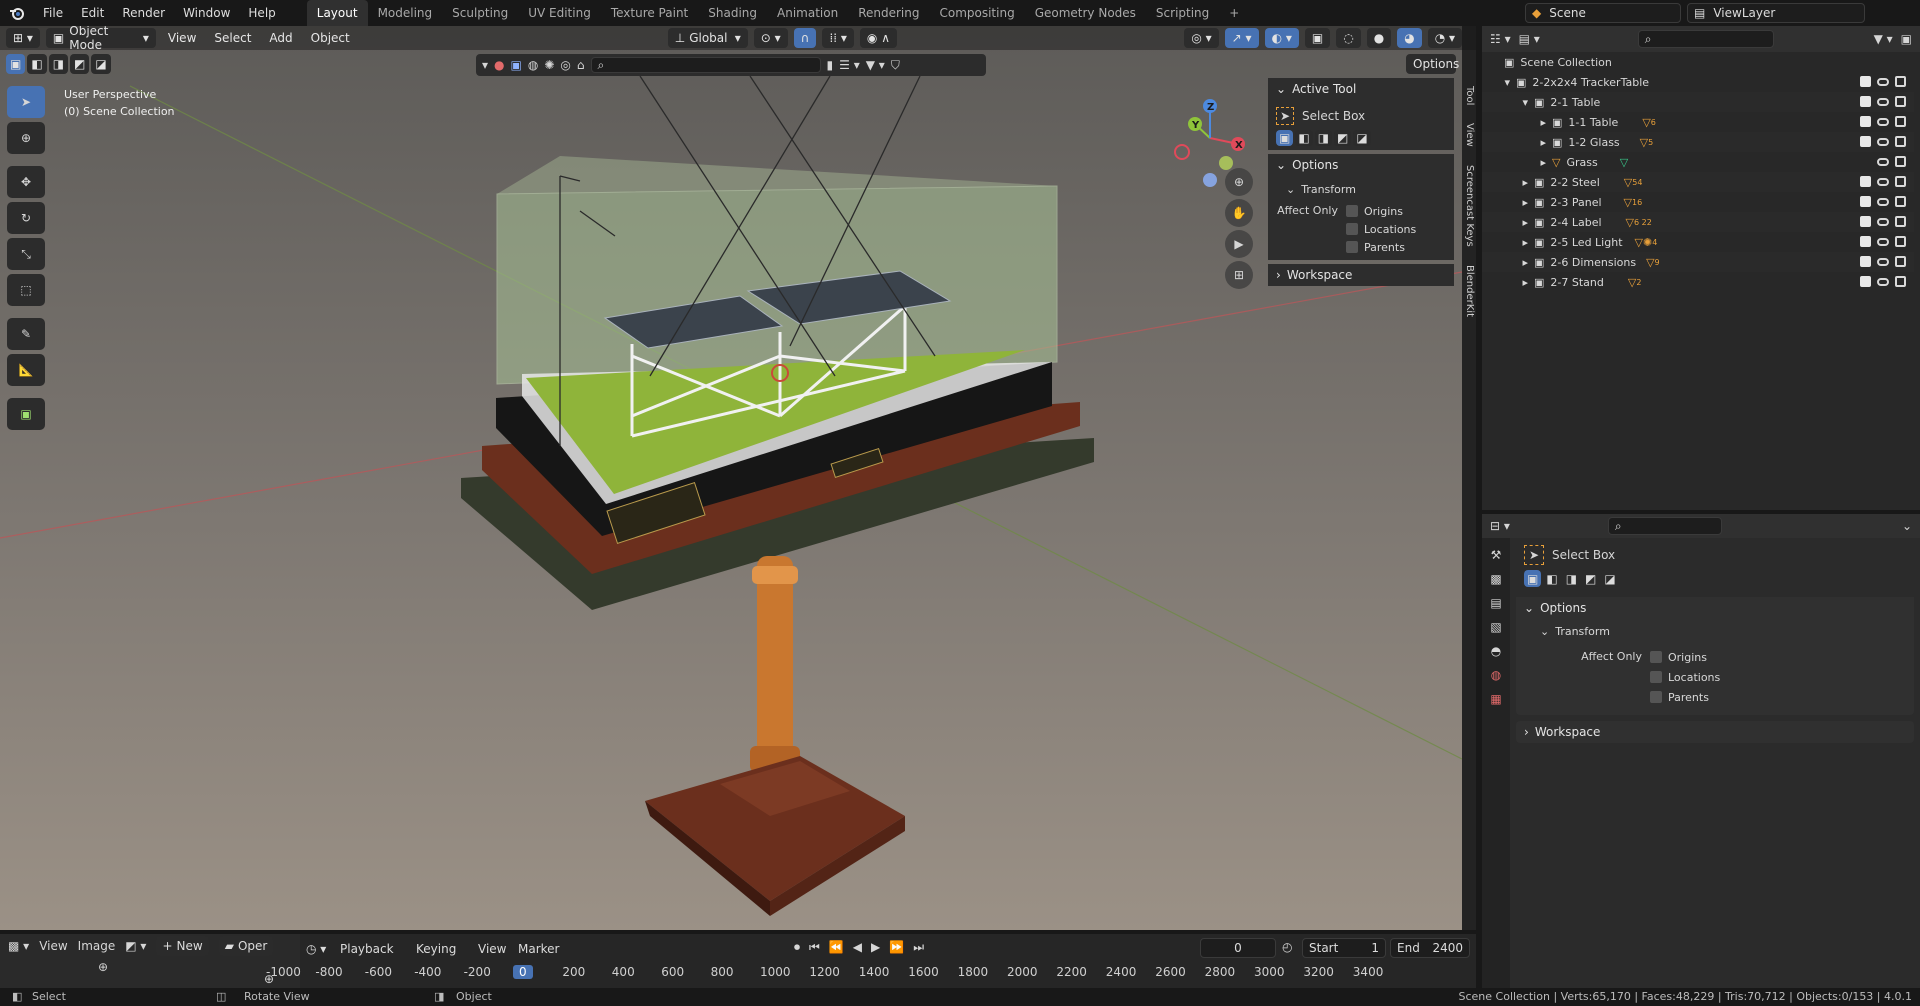  I want to click on texture-tab-icon: ▦, so click(1495, 699).